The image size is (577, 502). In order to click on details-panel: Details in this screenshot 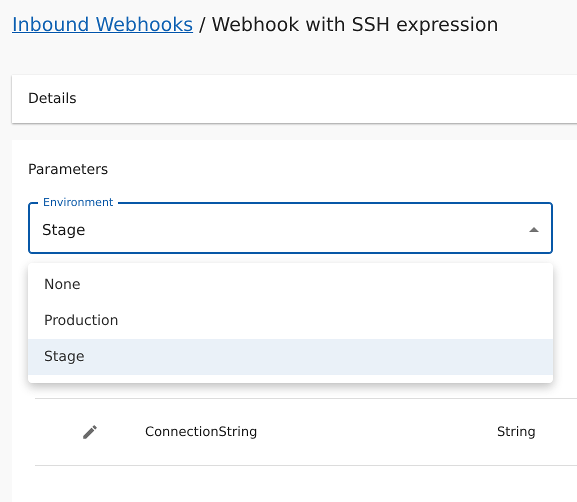, I will do `click(294, 99)`.